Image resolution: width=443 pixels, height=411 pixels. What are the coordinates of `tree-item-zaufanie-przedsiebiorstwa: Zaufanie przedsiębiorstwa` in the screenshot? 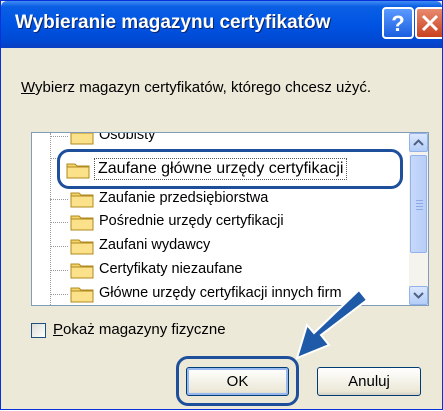 It's located at (220, 199).